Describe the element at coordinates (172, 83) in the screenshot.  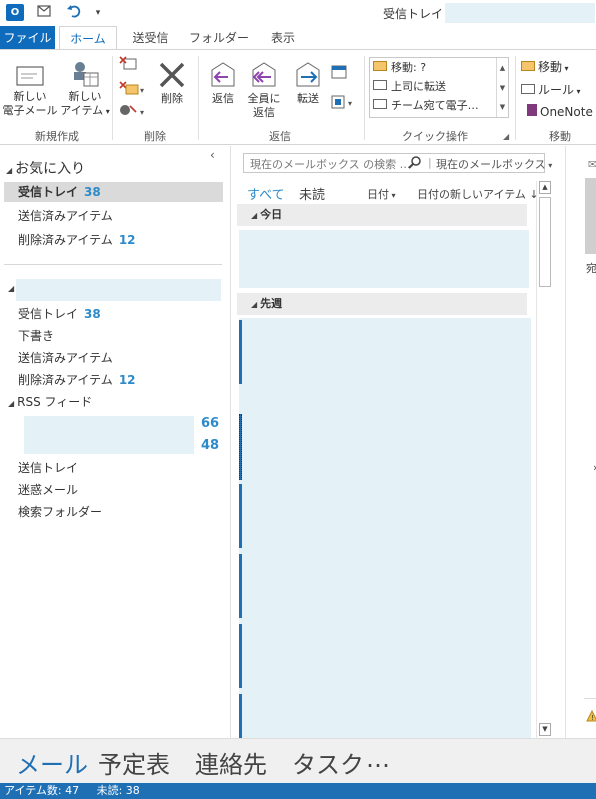
I see `delete-button: 削除` at that location.